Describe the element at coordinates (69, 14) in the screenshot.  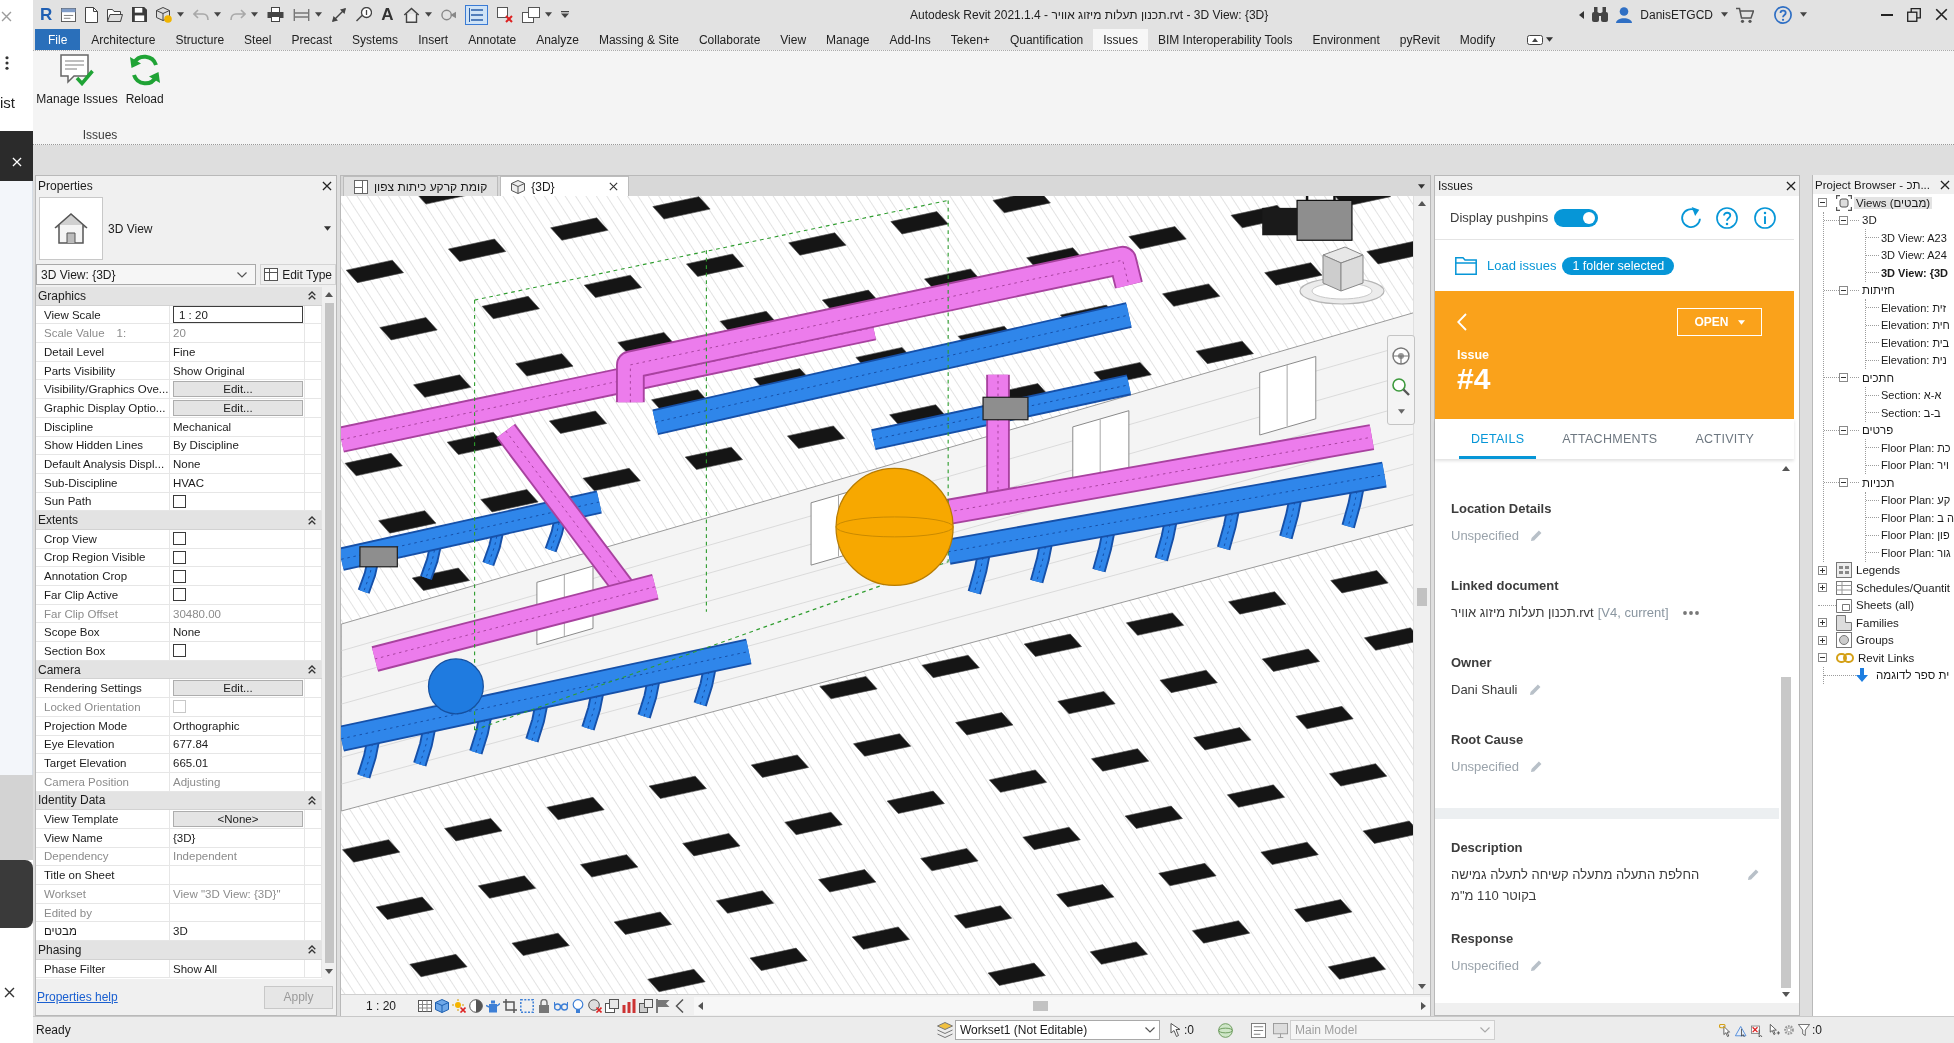
I see `window-icon` at that location.